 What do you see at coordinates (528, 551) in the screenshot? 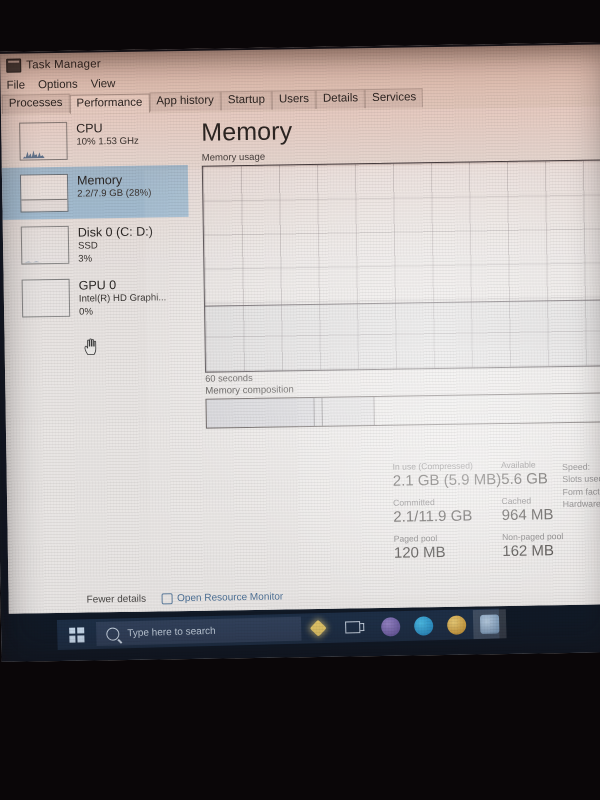
I see `stat-value-non-paged-pool: 162 MB` at bounding box center [528, 551].